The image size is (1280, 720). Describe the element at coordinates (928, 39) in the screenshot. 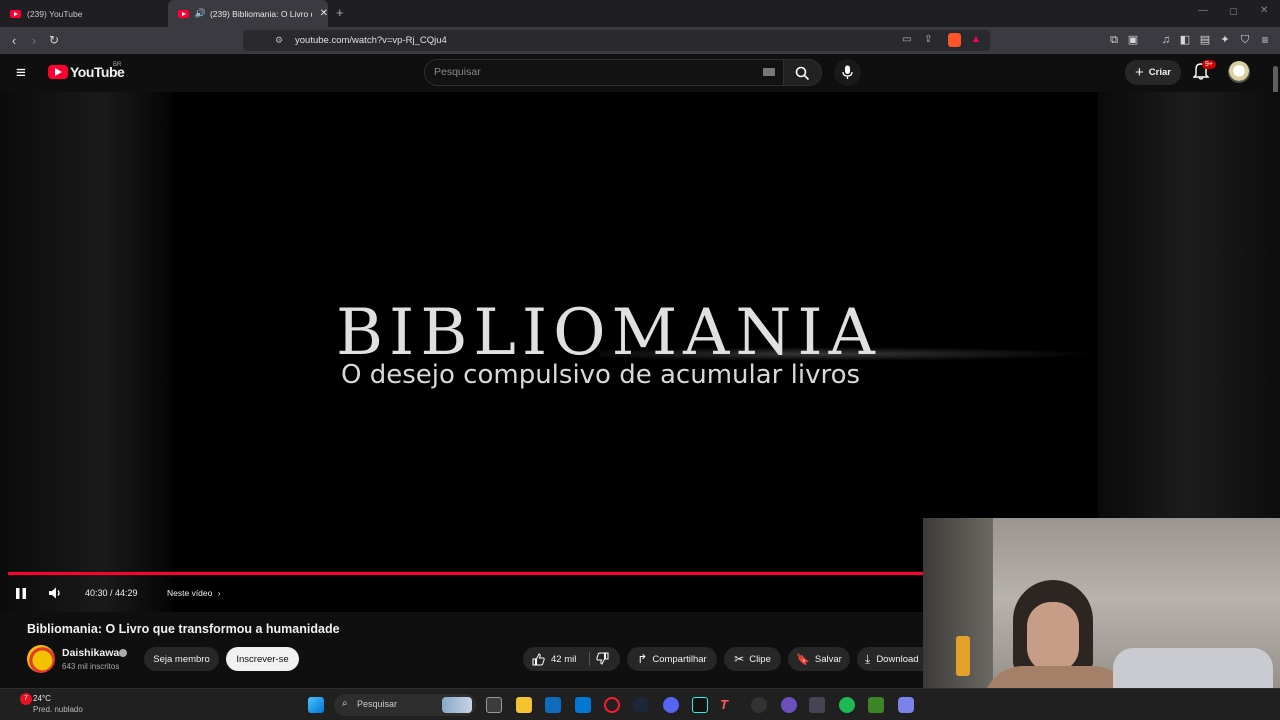

I see `share-page-icon: ⇪` at that location.